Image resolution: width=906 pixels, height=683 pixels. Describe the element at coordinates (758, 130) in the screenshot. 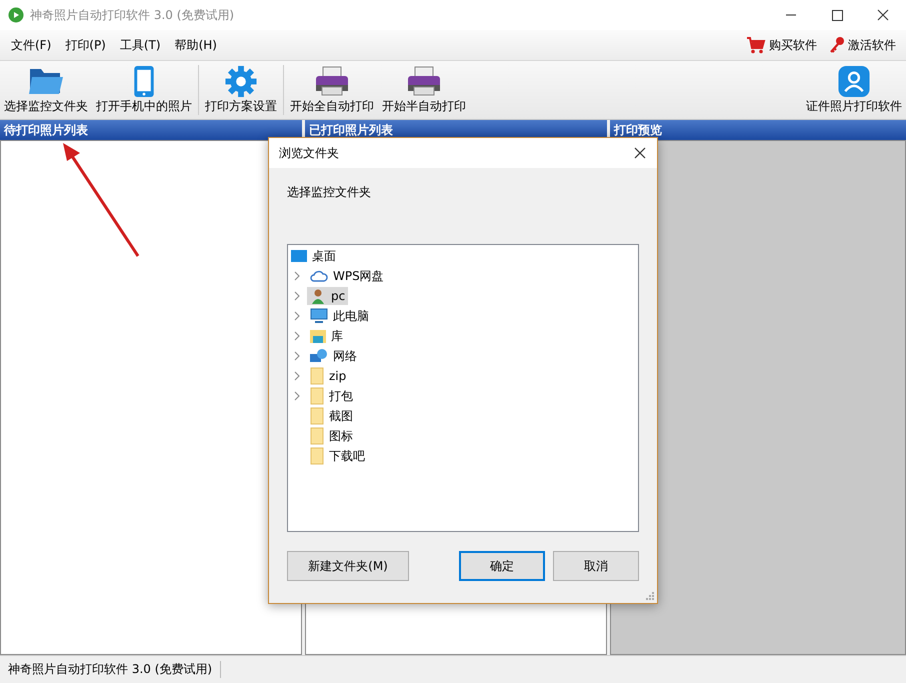

I see `panel-header: 打印预览` at that location.